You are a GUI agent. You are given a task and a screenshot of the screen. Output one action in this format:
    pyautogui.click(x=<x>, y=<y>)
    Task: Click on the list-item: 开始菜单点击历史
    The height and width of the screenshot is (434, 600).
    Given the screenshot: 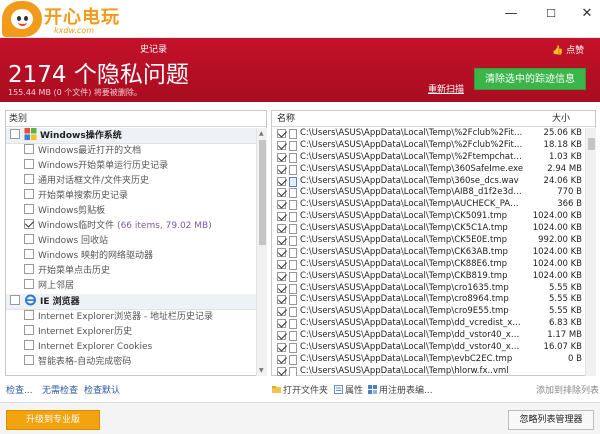 What is the action you would take?
    pyautogui.click(x=131, y=271)
    